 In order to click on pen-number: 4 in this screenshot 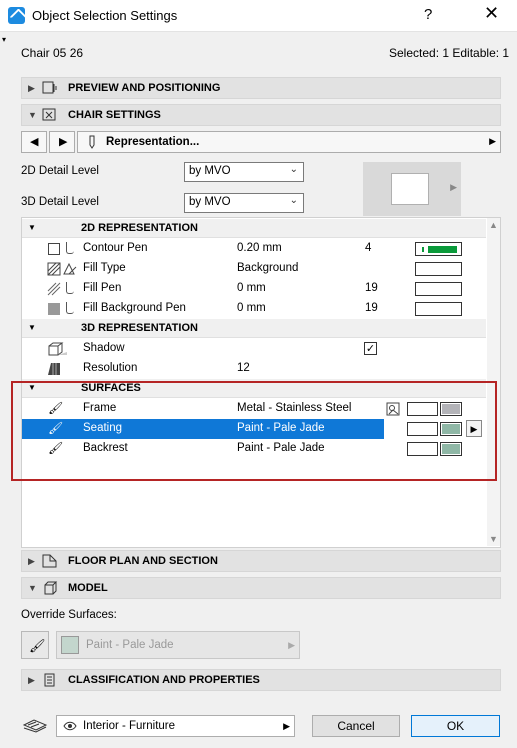, I will do `click(368, 248)`.